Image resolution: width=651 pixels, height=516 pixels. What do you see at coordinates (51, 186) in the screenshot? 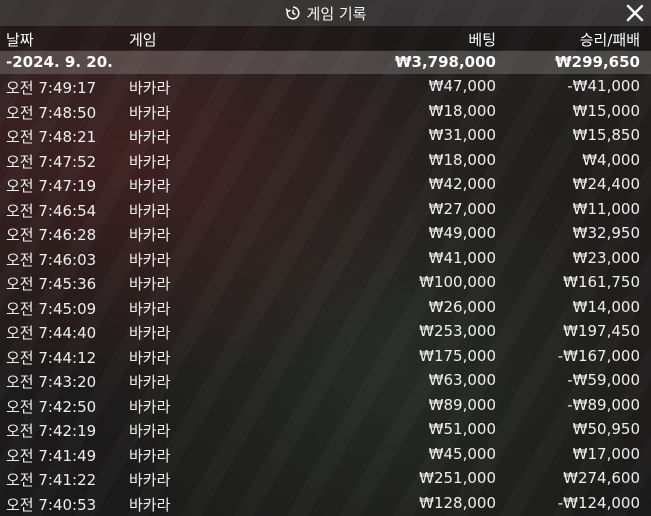
I see `row-time: 오전 7:47:19` at bounding box center [51, 186].